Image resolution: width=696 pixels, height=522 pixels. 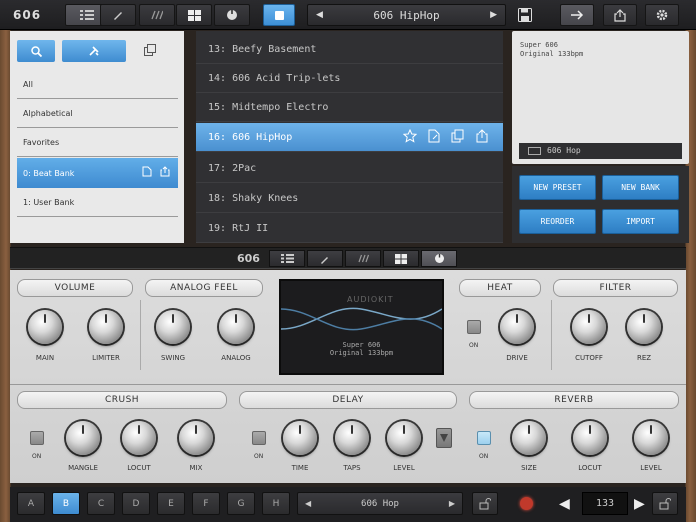 What do you see at coordinates (605, 503) in the screenshot?
I see `tempo-display: 133` at bounding box center [605, 503].